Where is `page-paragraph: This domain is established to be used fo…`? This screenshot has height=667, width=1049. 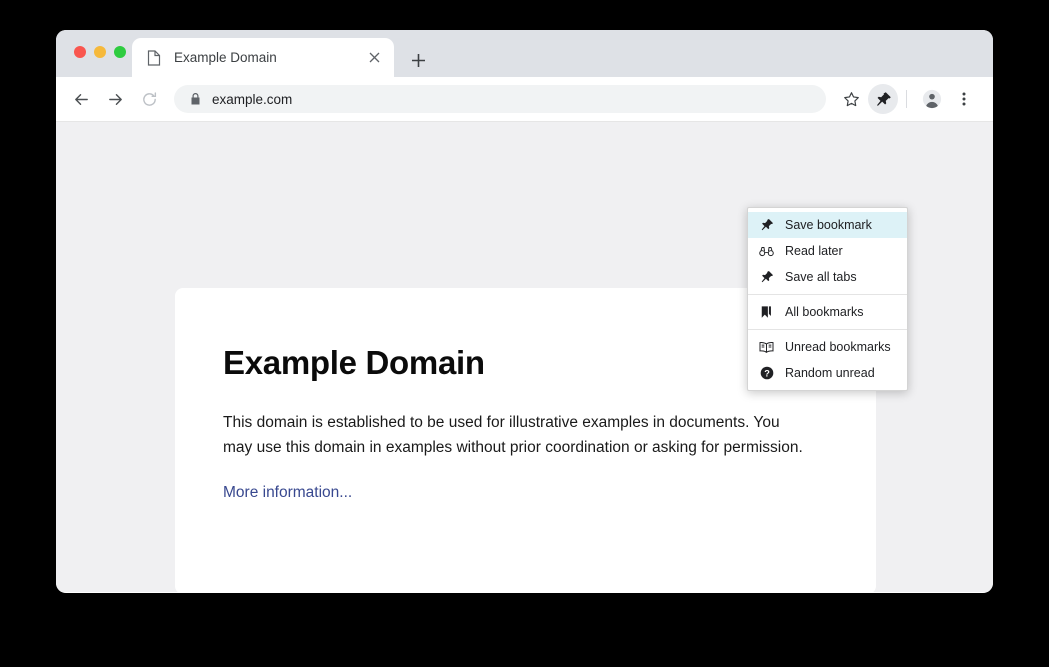 page-paragraph: This domain is established to be used fo… is located at coordinates (513, 435).